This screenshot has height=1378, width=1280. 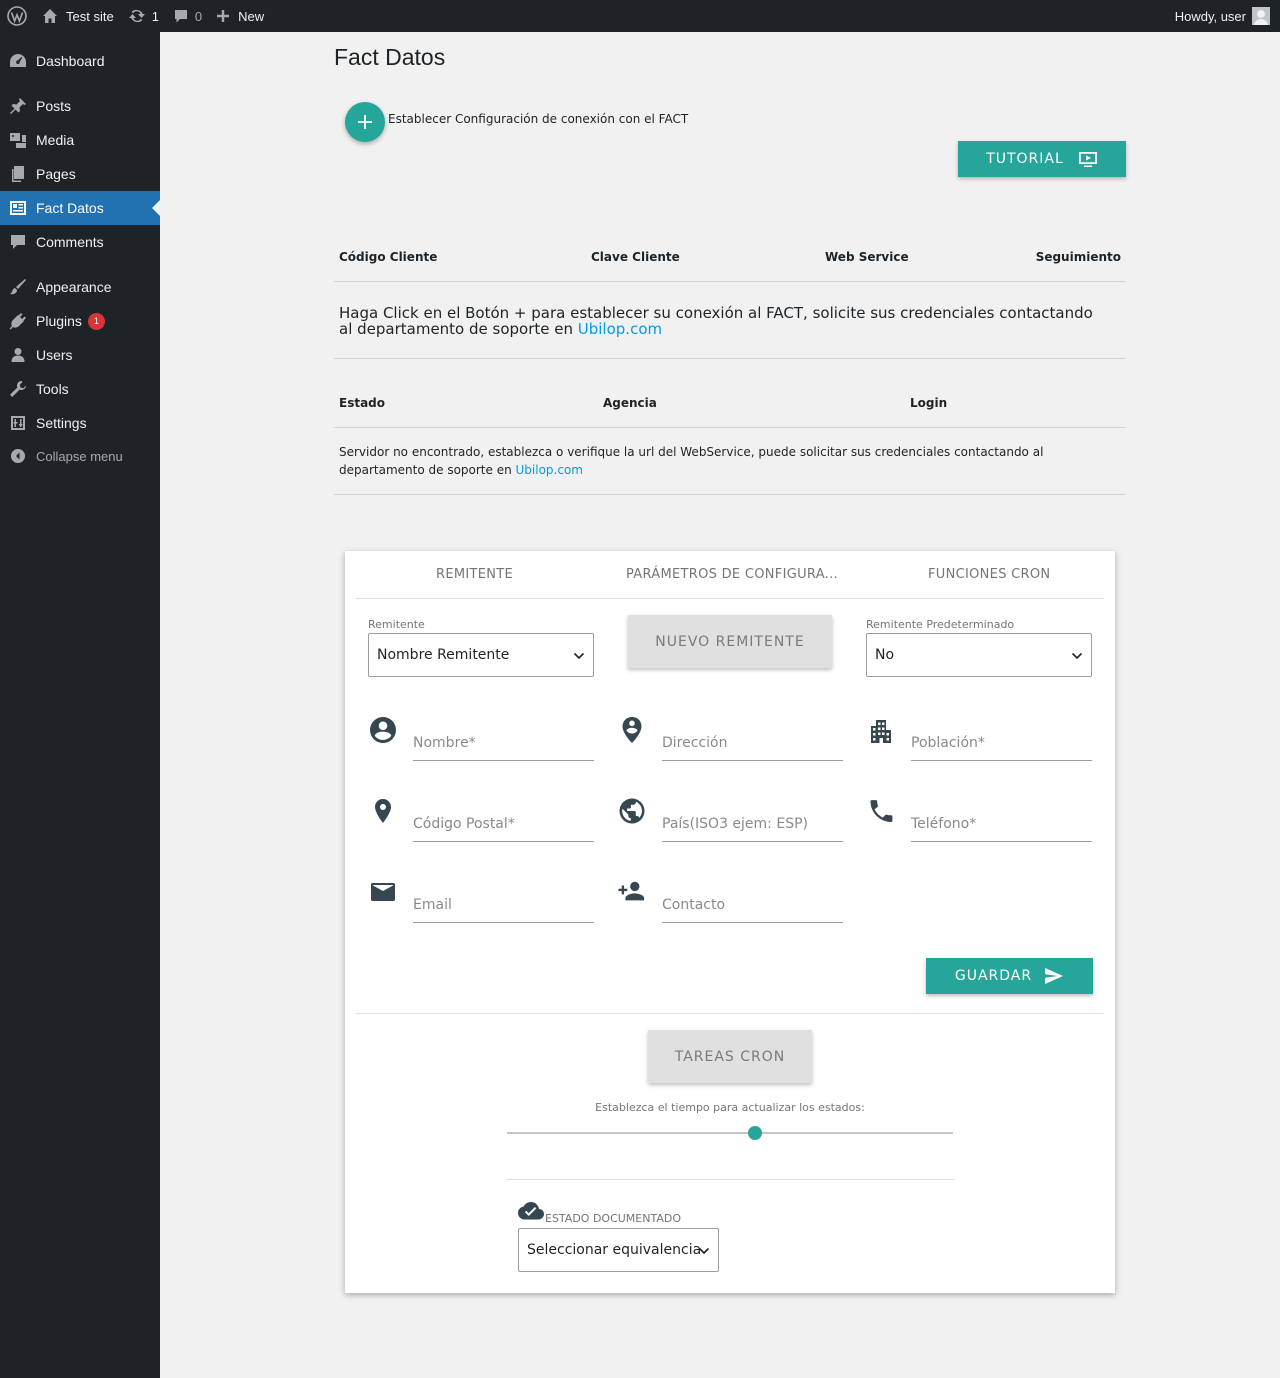 I want to click on column-header: Login, so click(x=929, y=403).